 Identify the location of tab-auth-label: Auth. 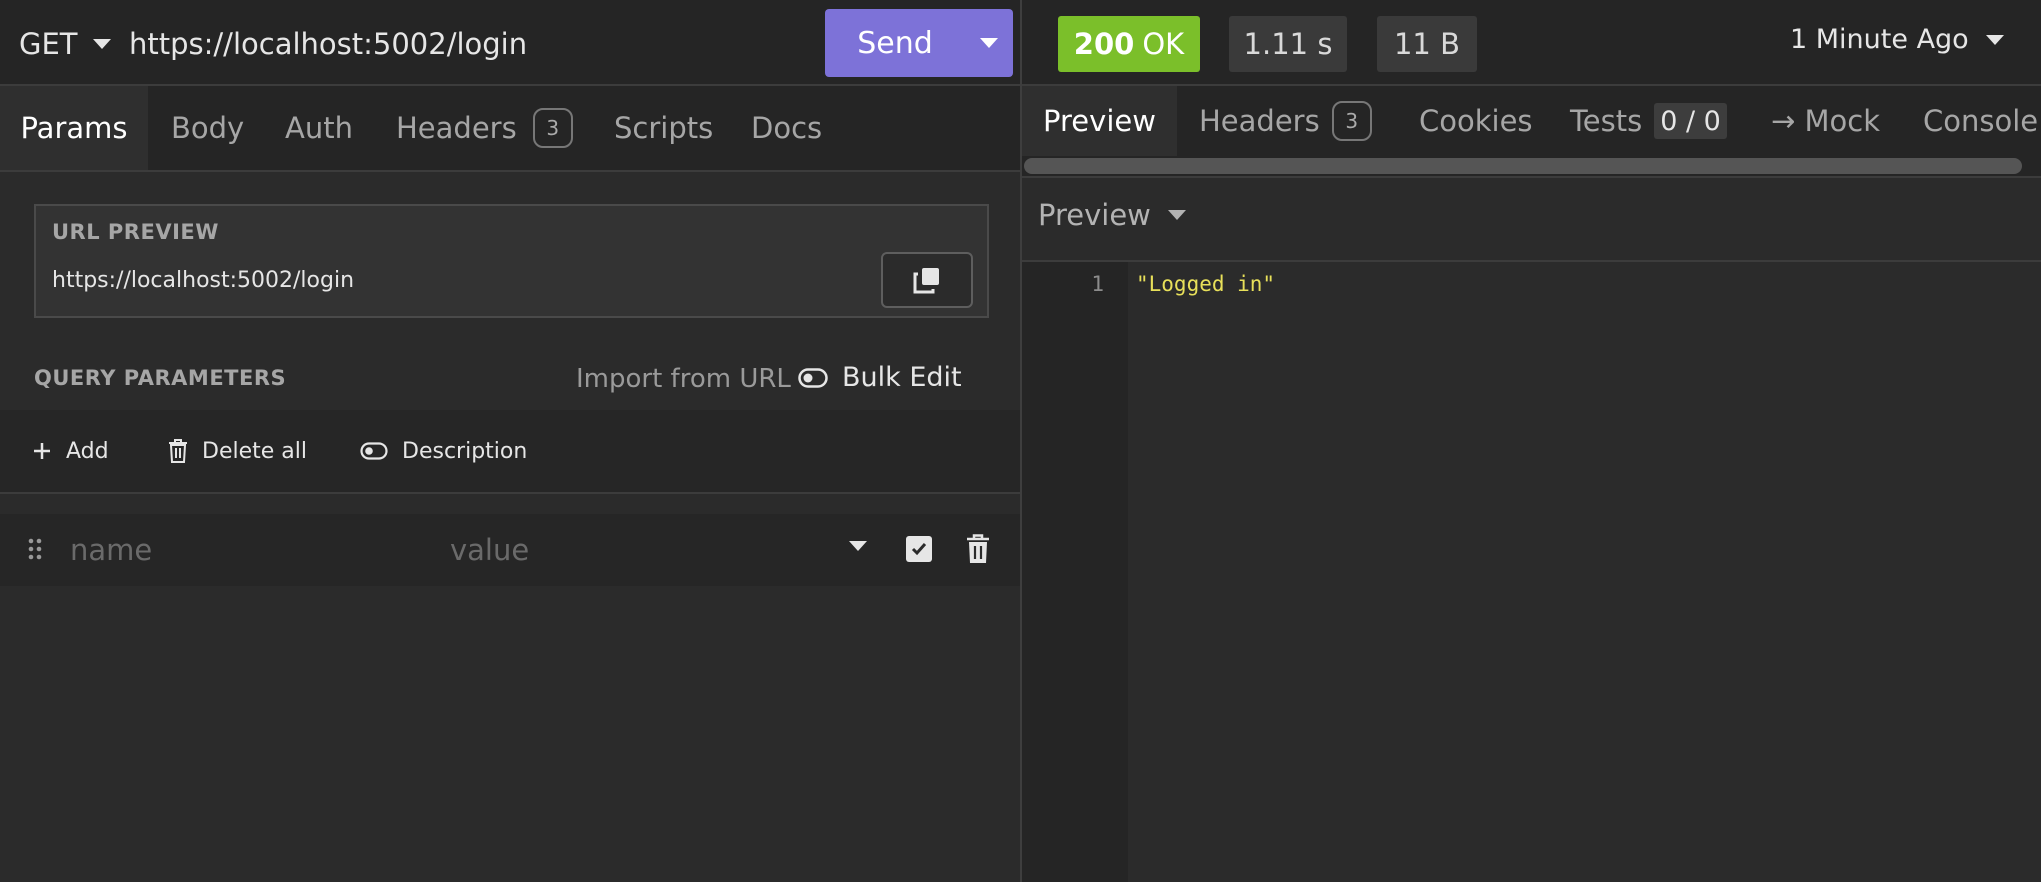
(319, 128).